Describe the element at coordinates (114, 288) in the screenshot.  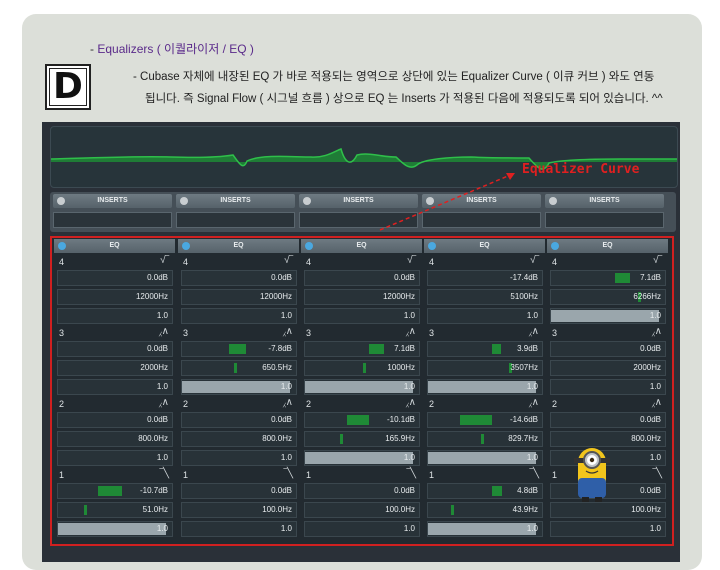
I see `eq-band-4: 4 √‾ 0.0dB 12000Hz 1.0` at that location.